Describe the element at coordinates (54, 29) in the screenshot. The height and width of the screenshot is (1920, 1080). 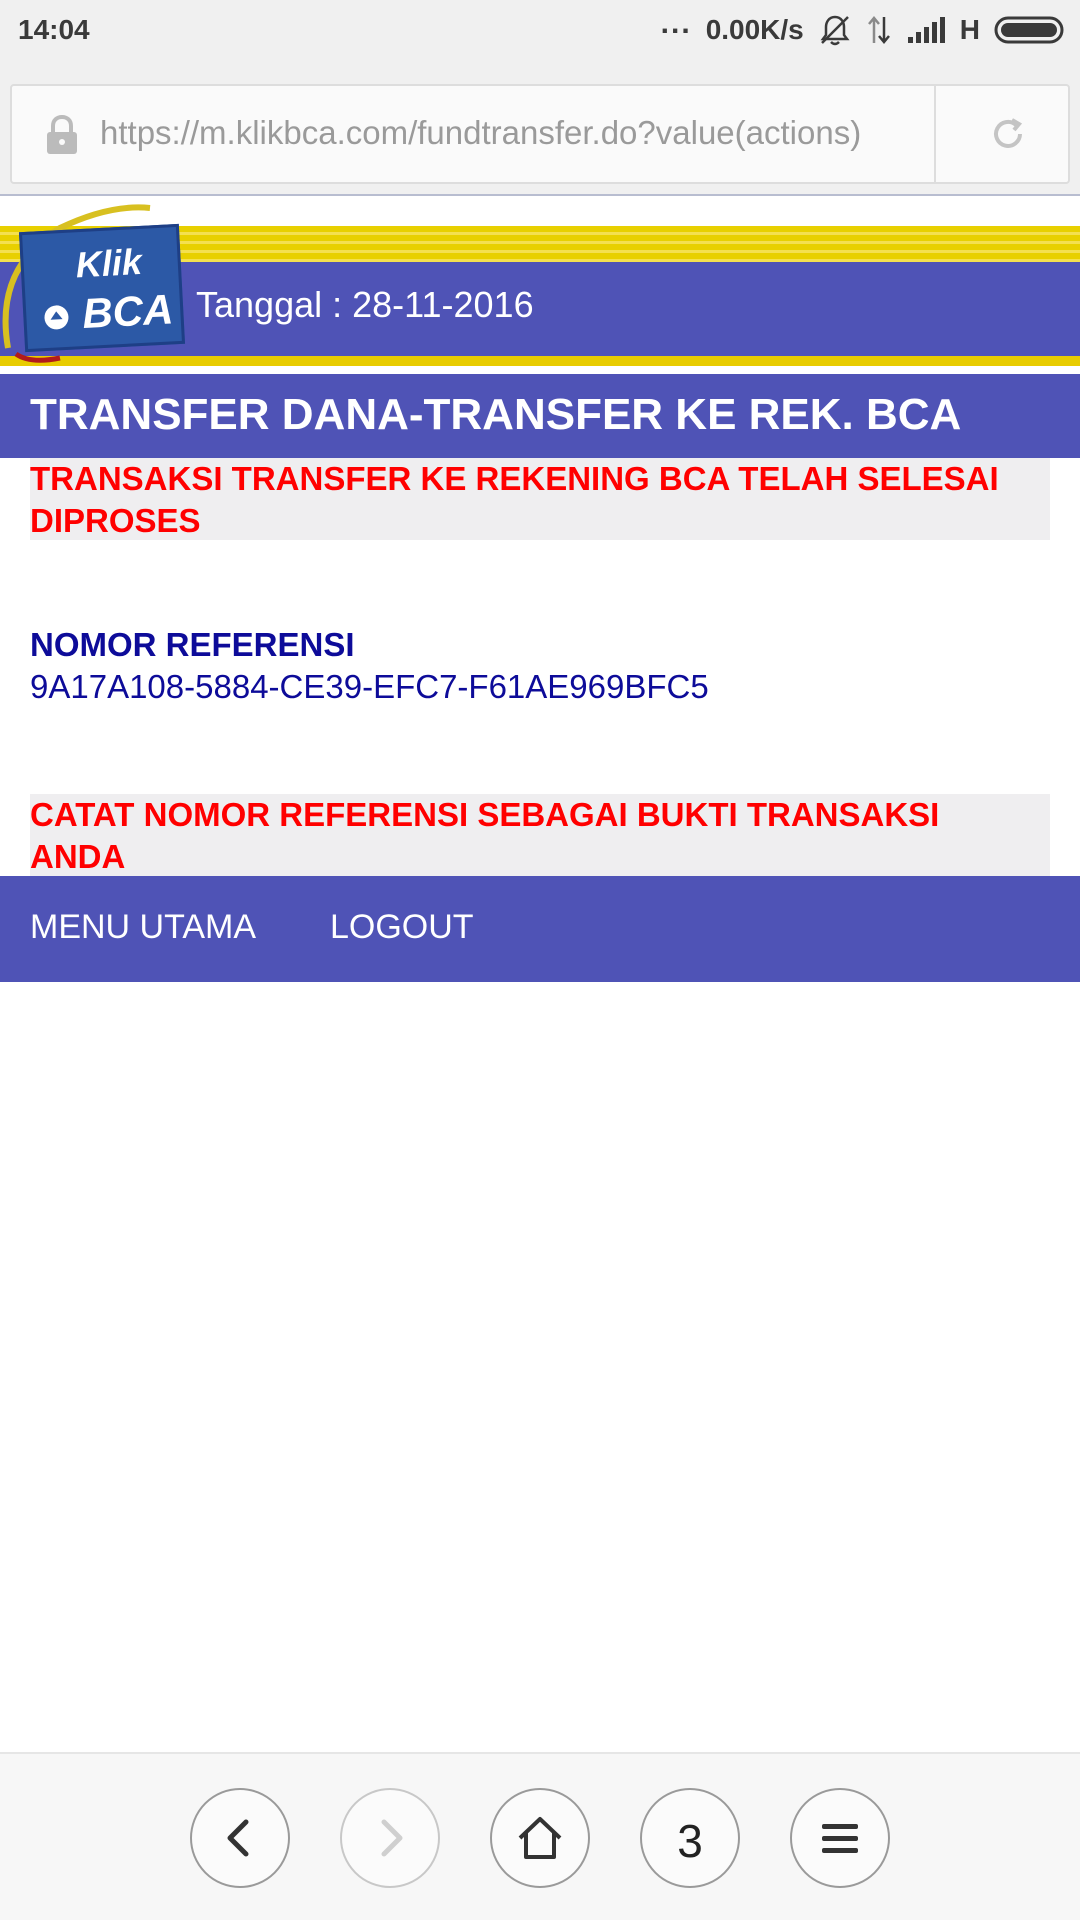
I see `status-time: 14:04` at that location.